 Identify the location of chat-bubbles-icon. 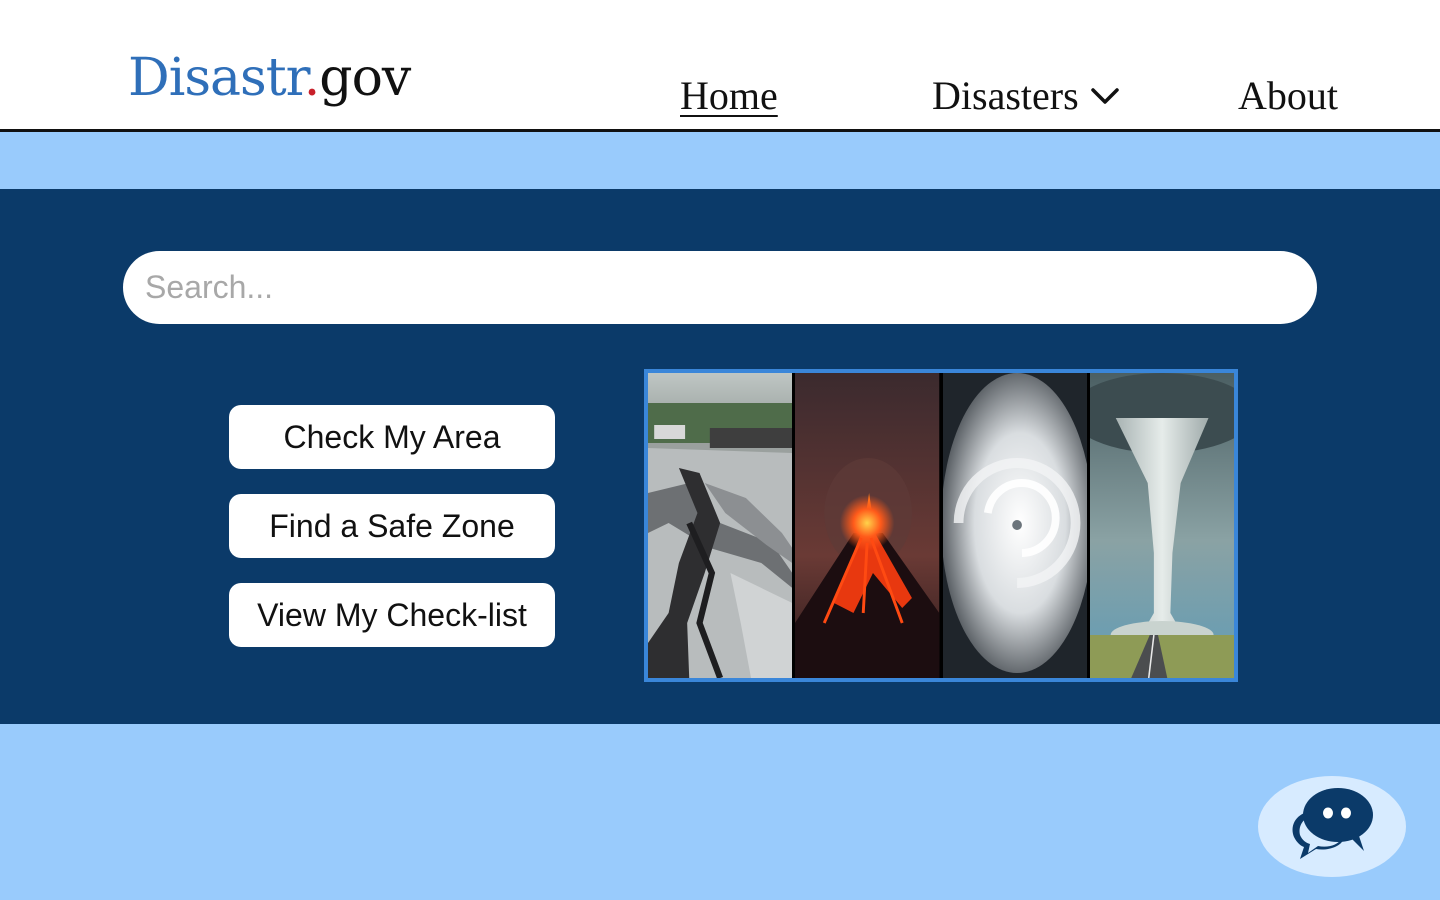
(1332, 826).